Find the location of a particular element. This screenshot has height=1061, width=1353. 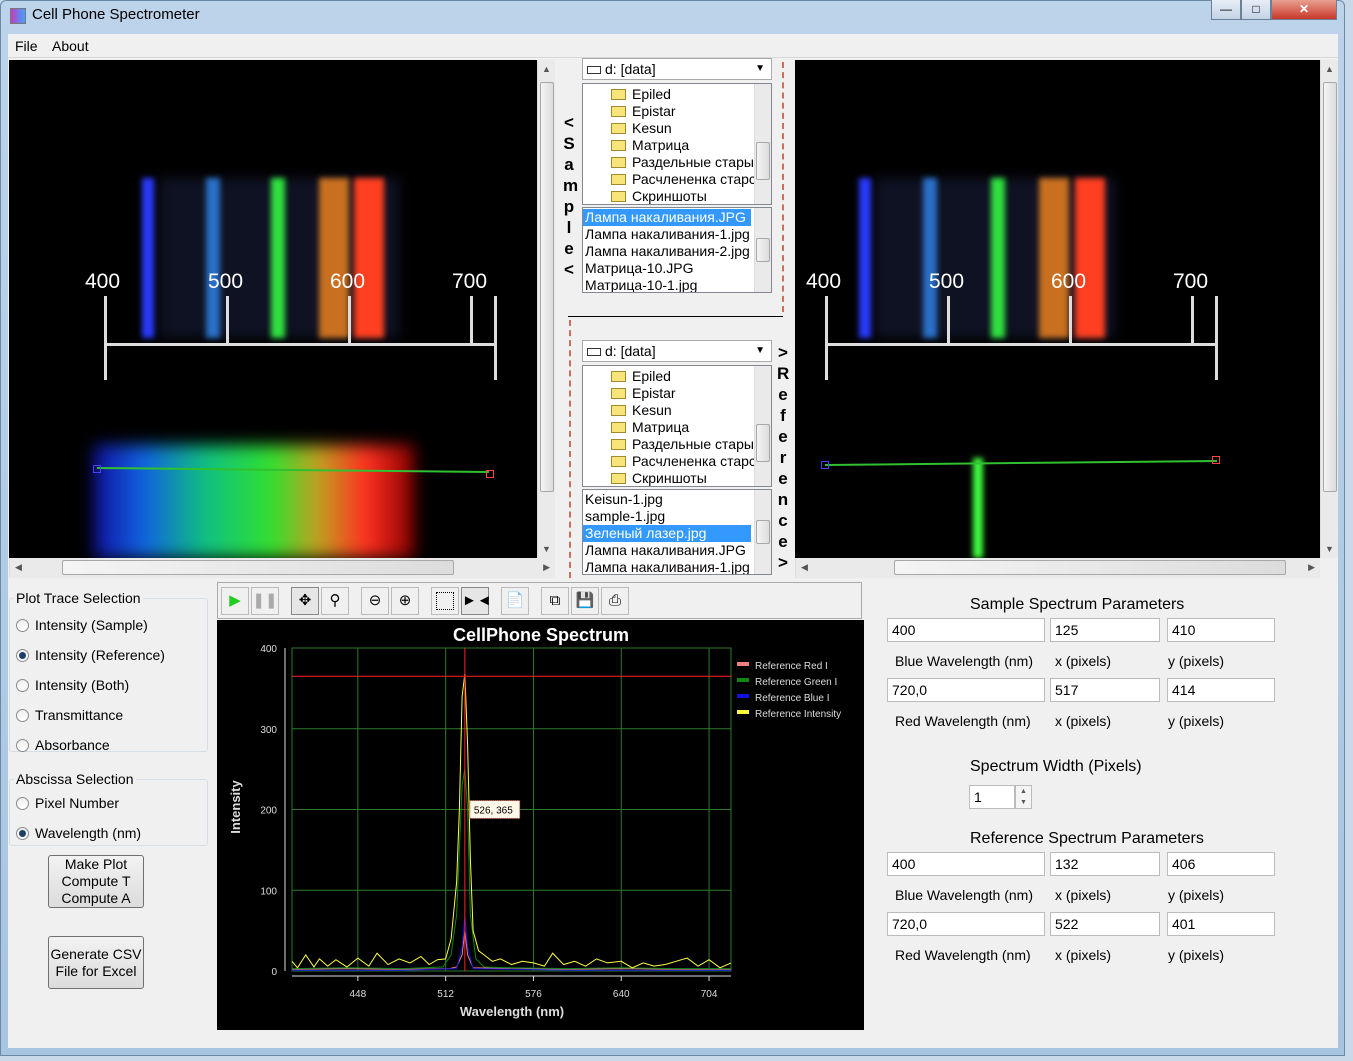

radio-option: Wavelength (nm) is located at coordinates (108, 833).